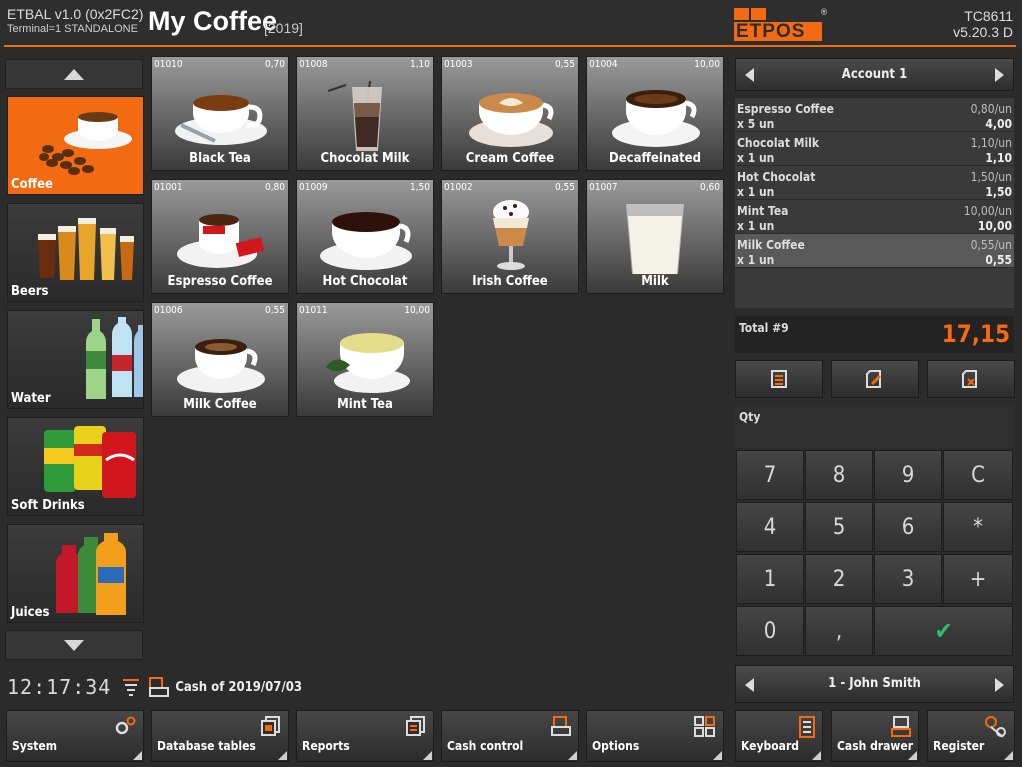 The image size is (1022, 767). I want to click on key-plus: +, so click(978, 579).